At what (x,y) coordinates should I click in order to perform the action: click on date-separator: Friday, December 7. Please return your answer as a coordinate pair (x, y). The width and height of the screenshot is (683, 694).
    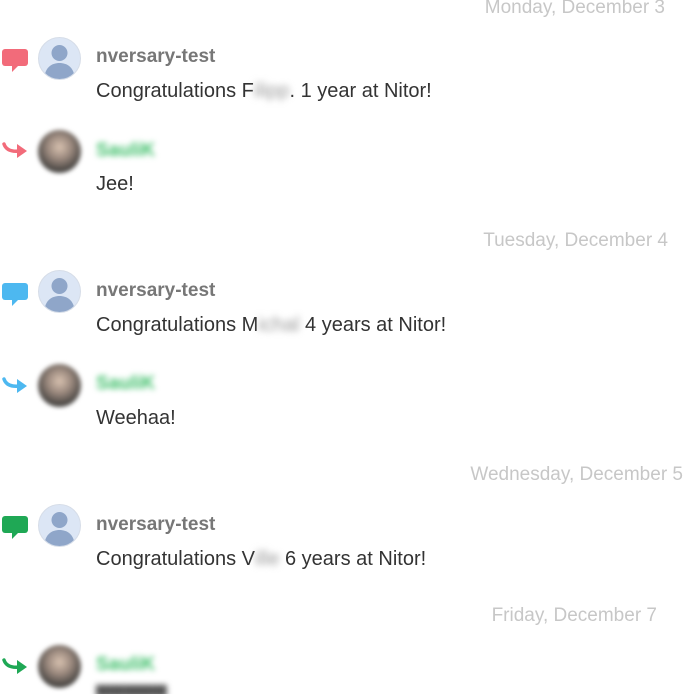
    Looking at the image, I should click on (574, 615).